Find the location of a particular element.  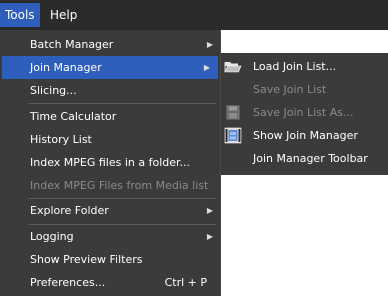

menu-item-label: Batch Manager is located at coordinates (72, 44).